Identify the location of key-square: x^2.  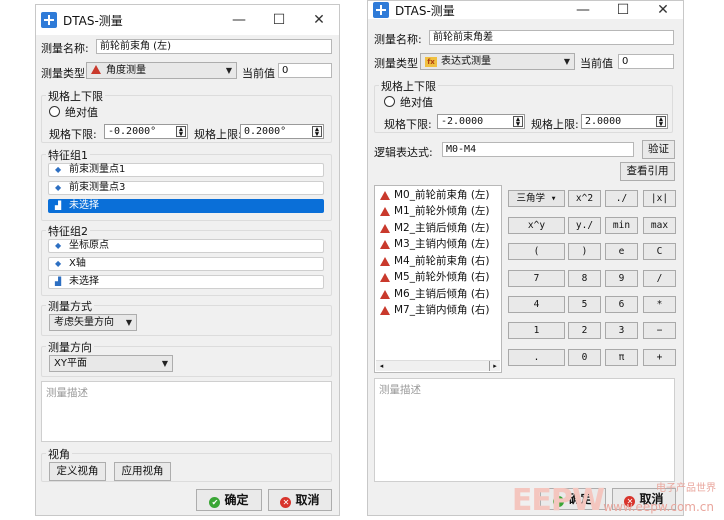
(584, 198).